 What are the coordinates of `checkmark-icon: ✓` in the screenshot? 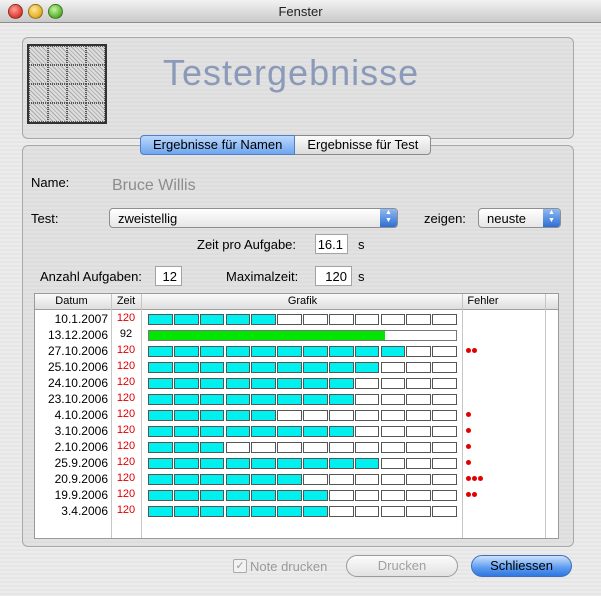 It's located at (240, 566).